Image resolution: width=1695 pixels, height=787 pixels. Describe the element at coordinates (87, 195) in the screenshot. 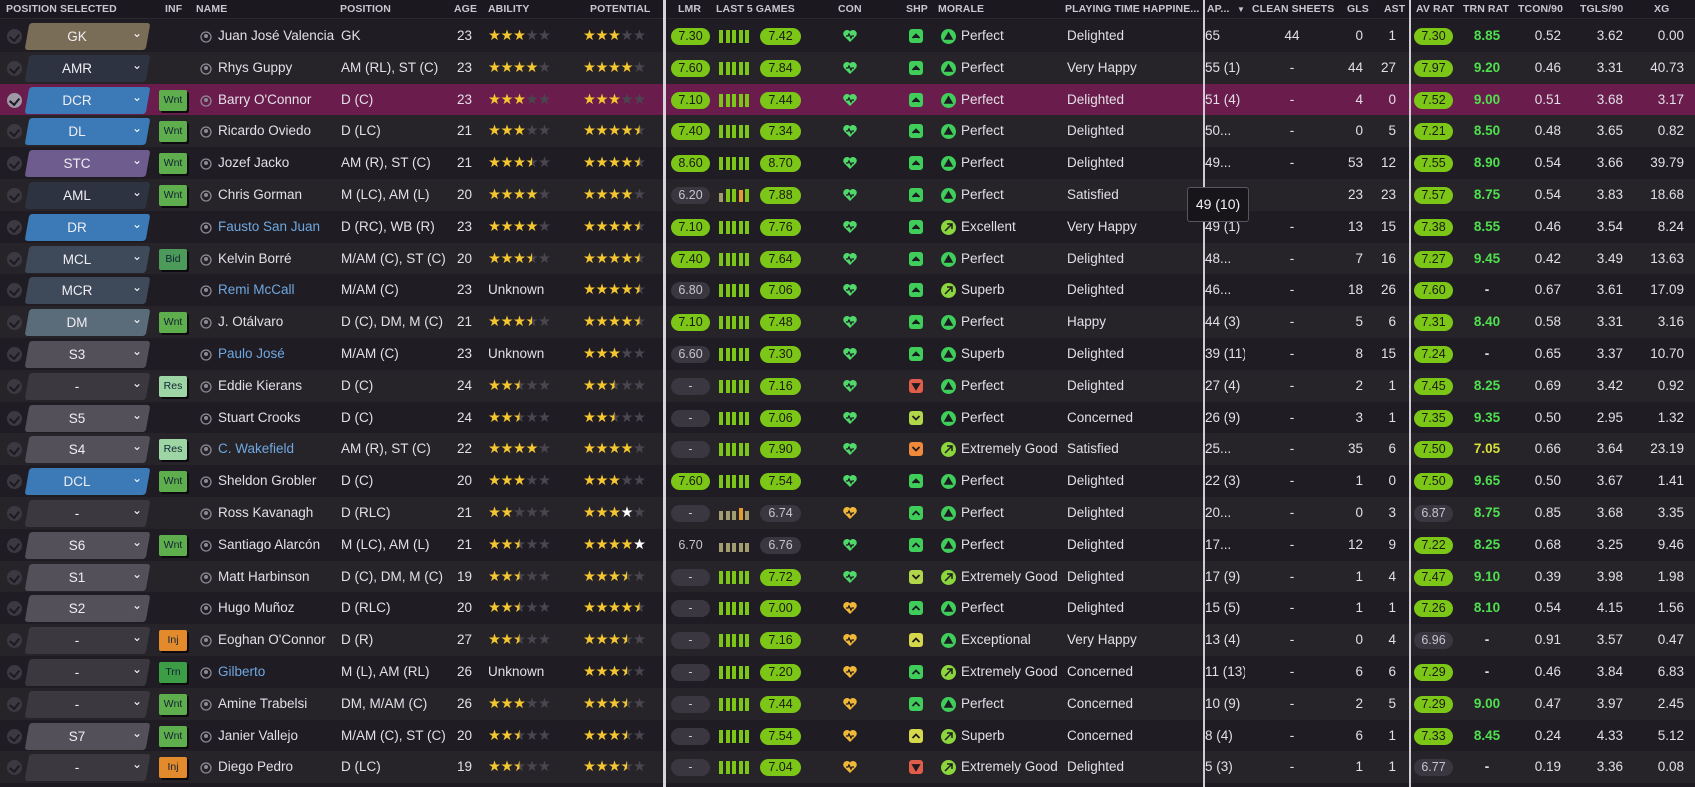

I see `position-selector: AML ⌄` at that location.